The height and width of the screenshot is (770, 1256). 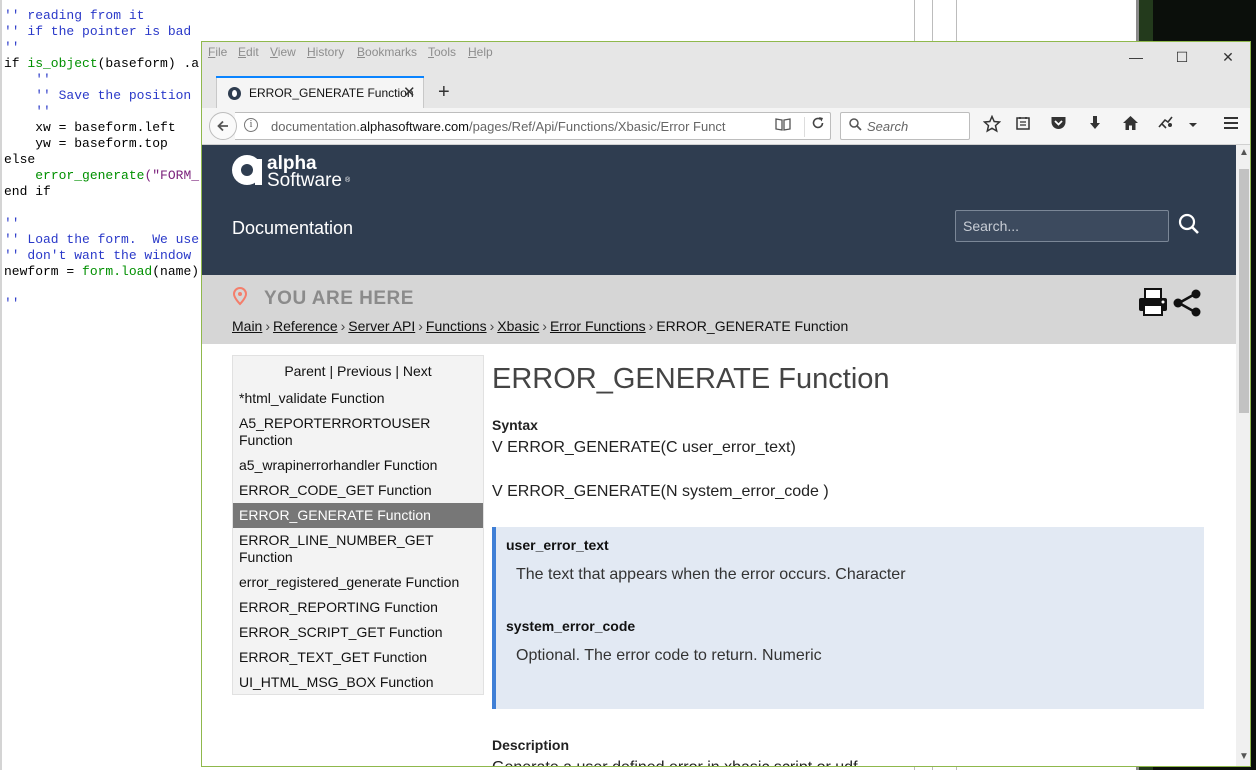 What do you see at coordinates (1187, 305) in the screenshot?
I see `share-icon` at bounding box center [1187, 305].